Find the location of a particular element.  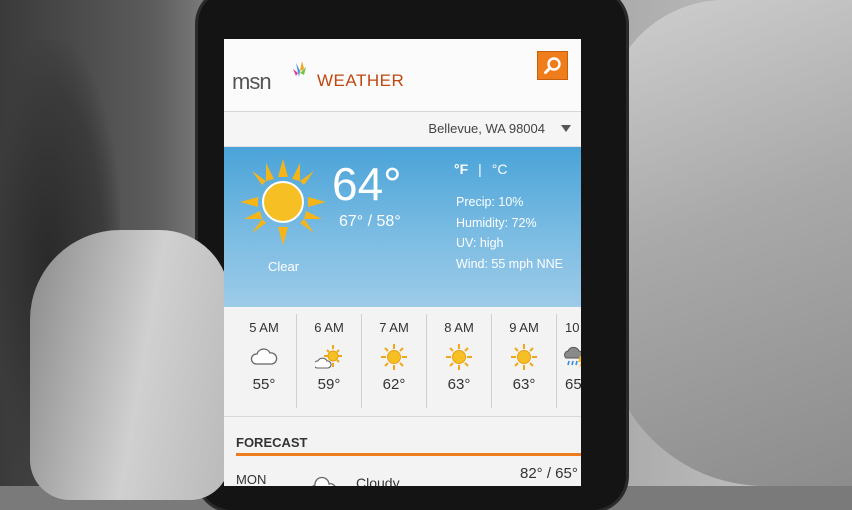

app-title: WEATHER is located at coordinates (361, 80).